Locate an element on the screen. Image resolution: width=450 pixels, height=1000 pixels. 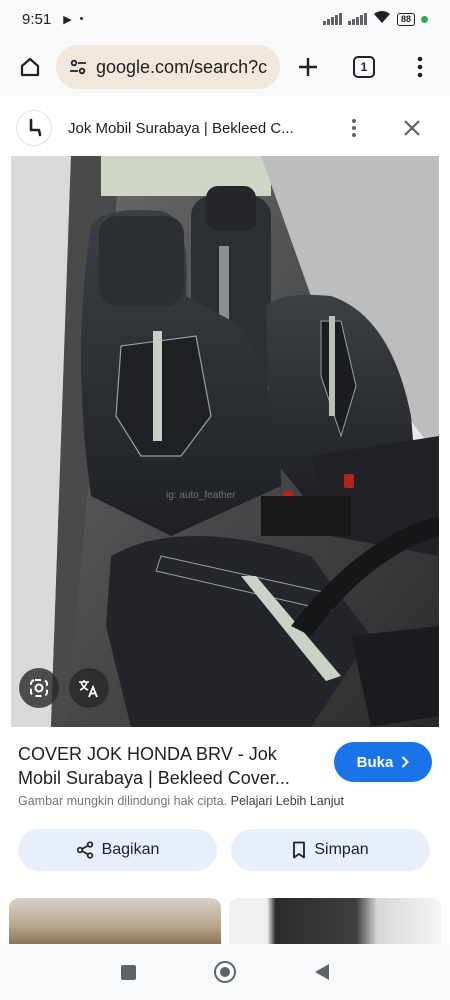
site-favicon is located at coordinates (34, 128).